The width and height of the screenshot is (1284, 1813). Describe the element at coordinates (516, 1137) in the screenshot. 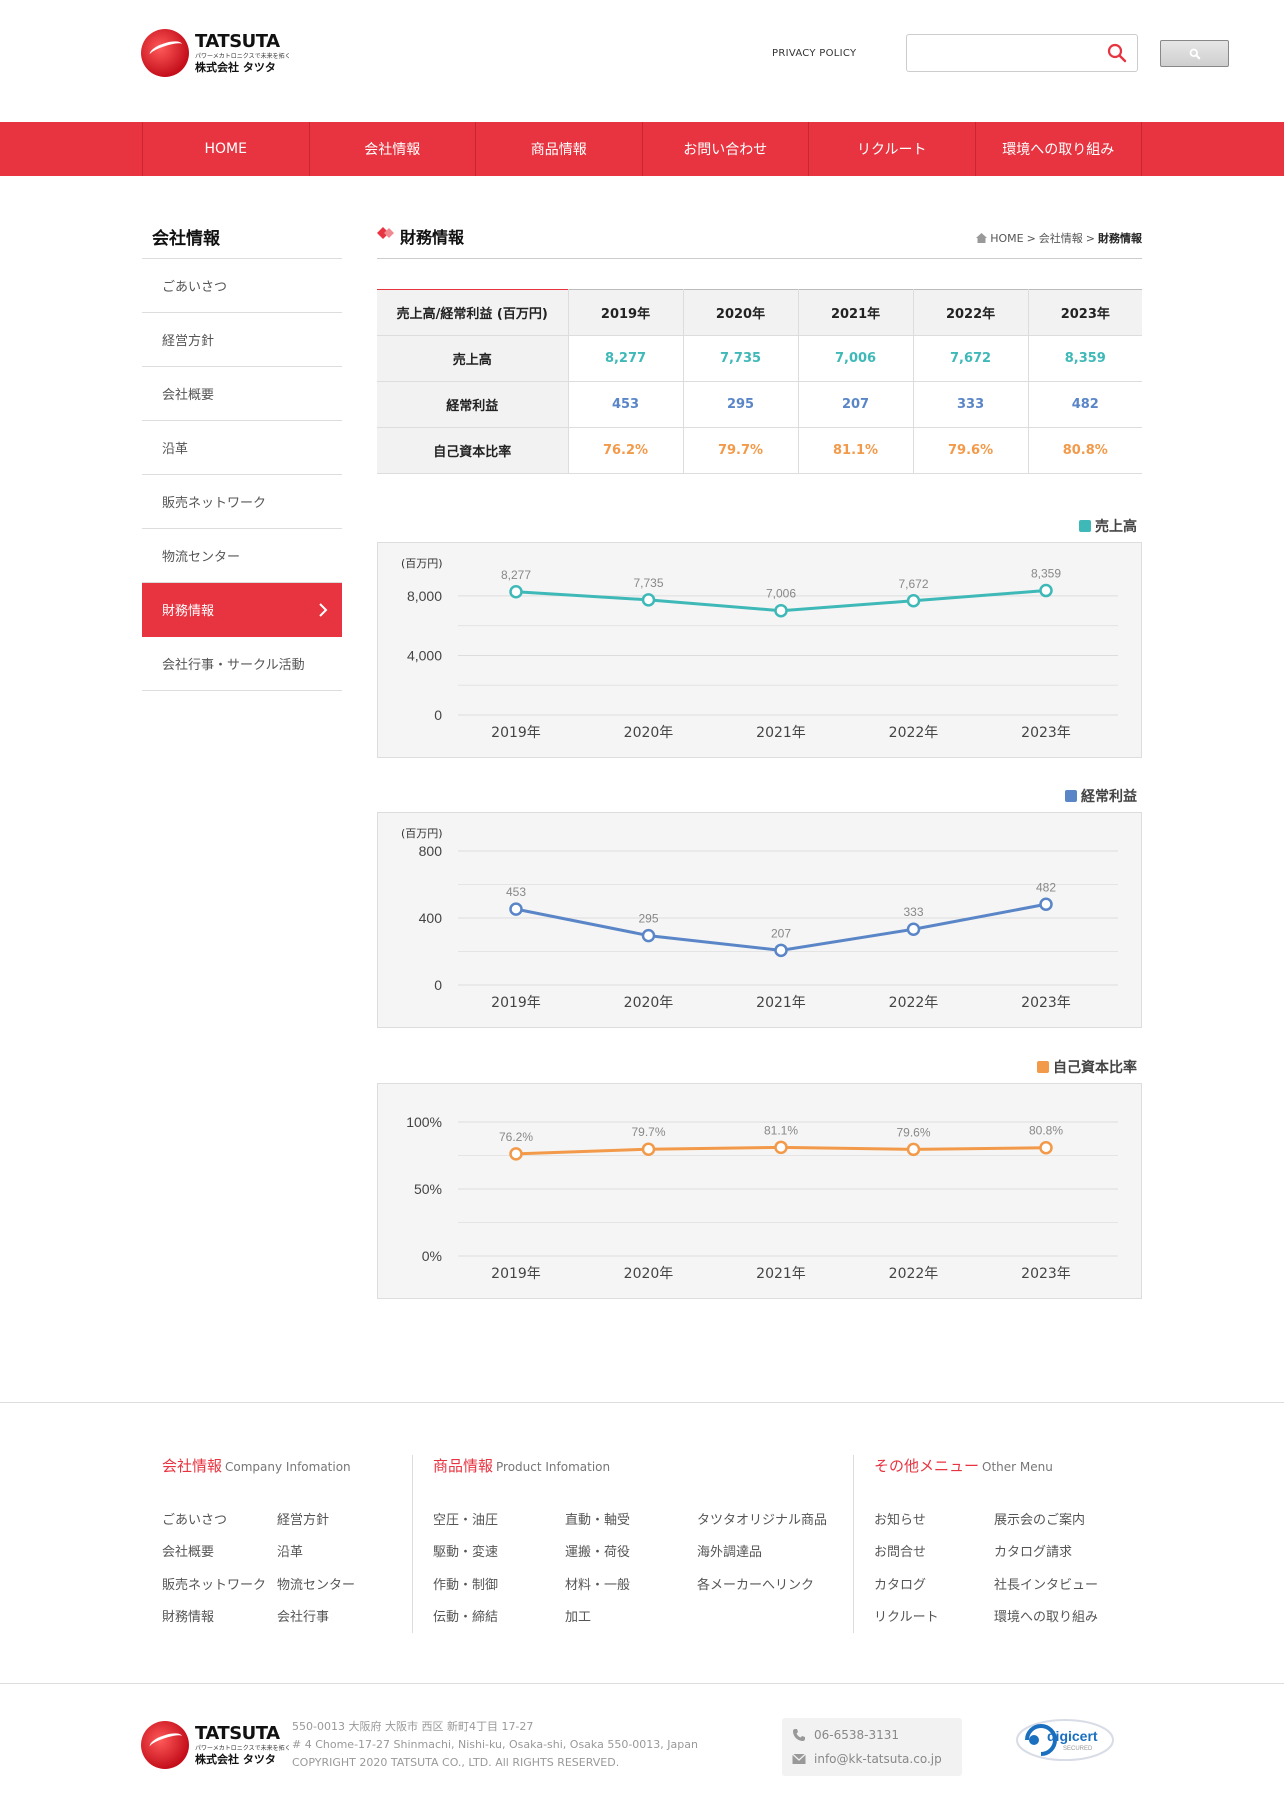

I see `data-label: 76.2%` at that location.